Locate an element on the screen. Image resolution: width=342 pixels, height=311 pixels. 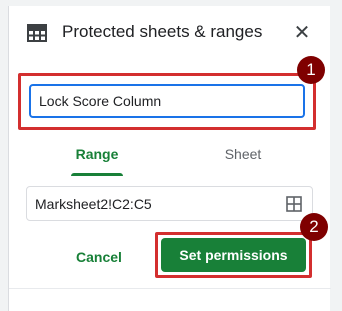
select-range-icon is located at coordinates (294, 204).